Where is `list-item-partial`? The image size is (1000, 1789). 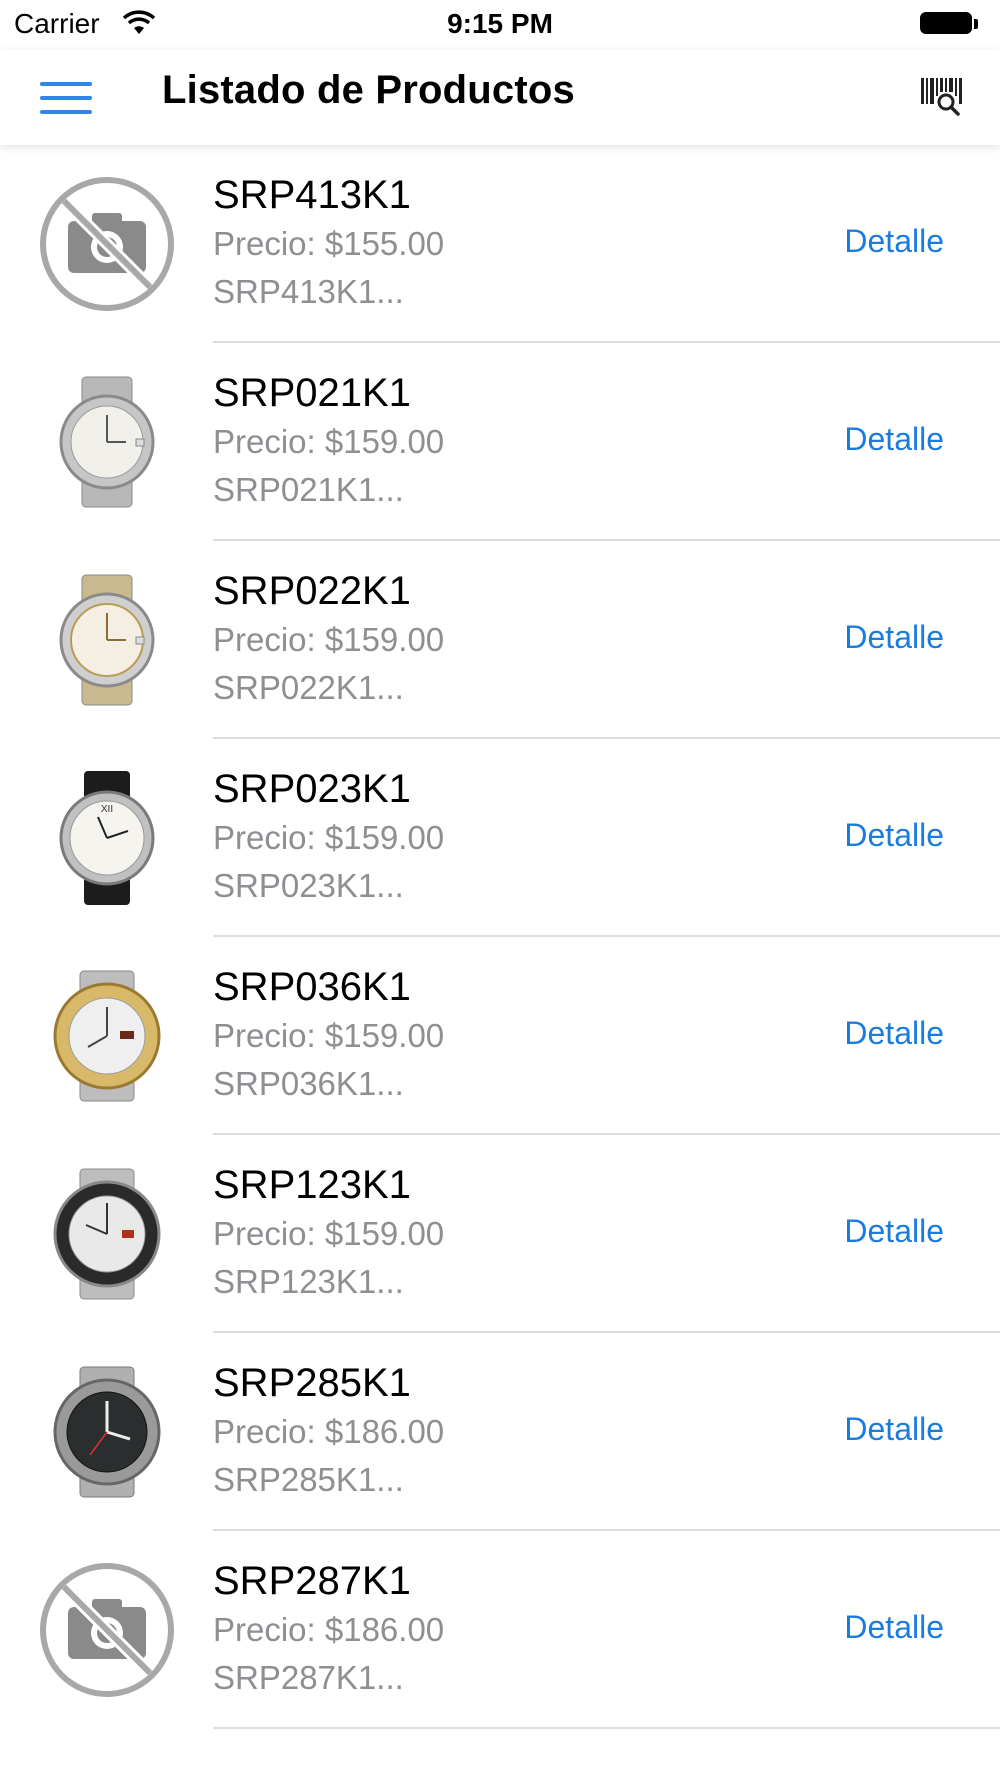
list-item-partial is located at coordinates (500, 1759).